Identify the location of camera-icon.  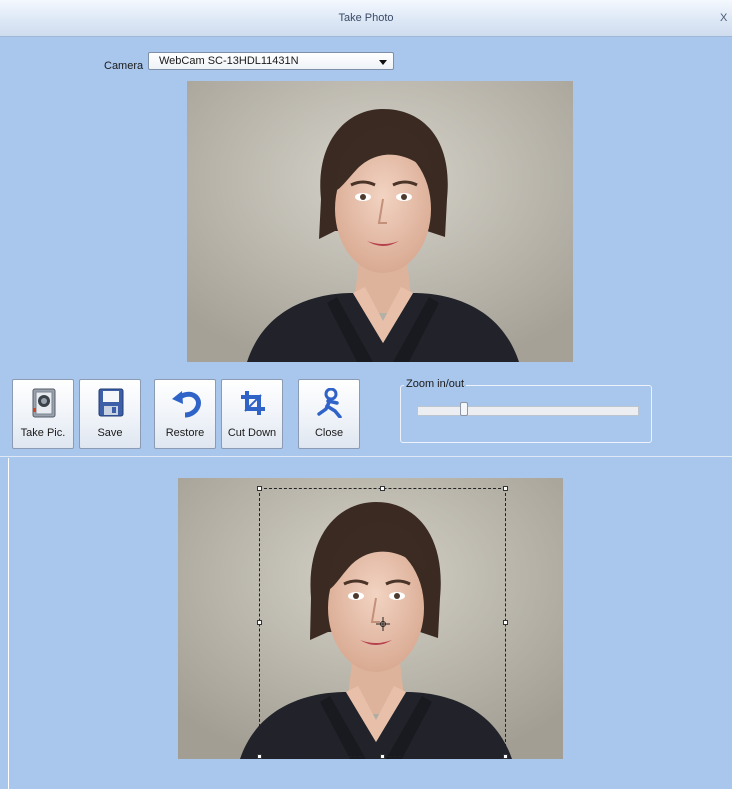
(44, 403).